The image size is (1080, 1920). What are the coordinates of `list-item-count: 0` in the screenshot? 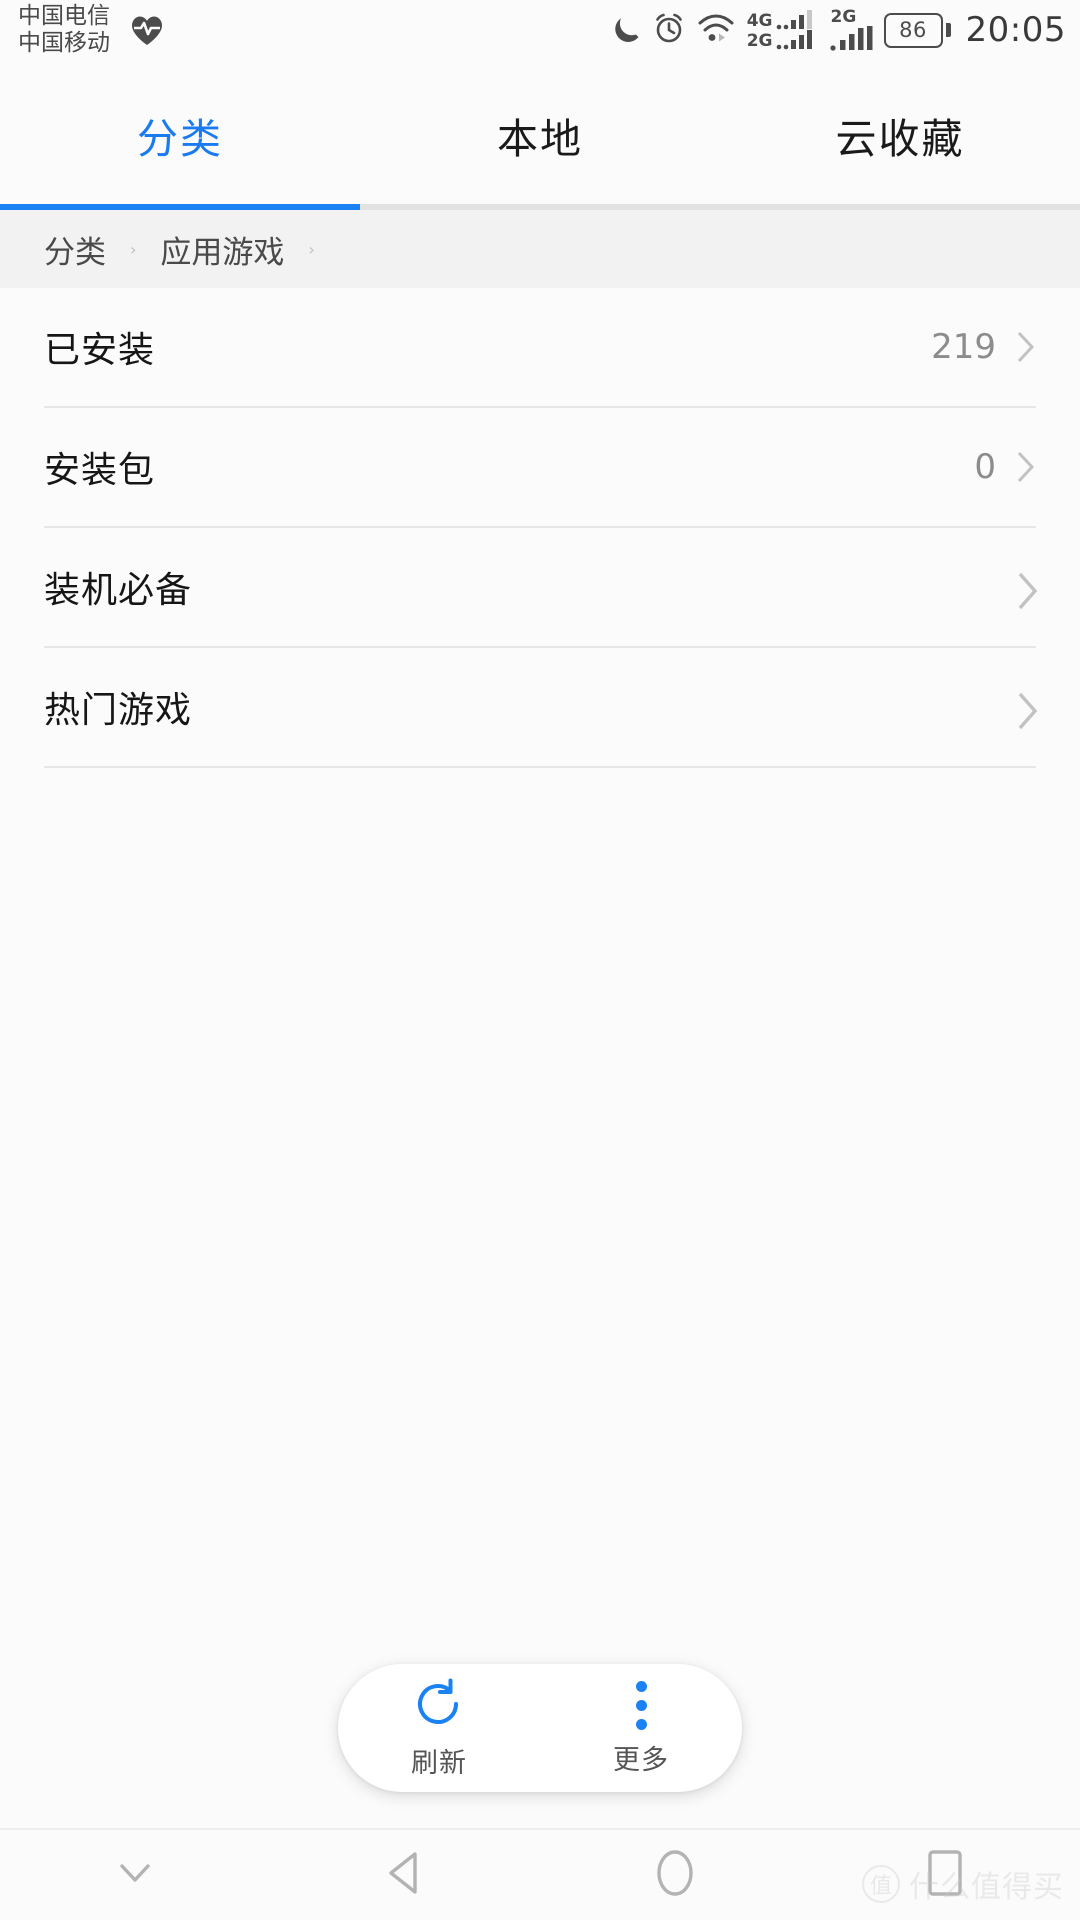 It's located at (985, 467).